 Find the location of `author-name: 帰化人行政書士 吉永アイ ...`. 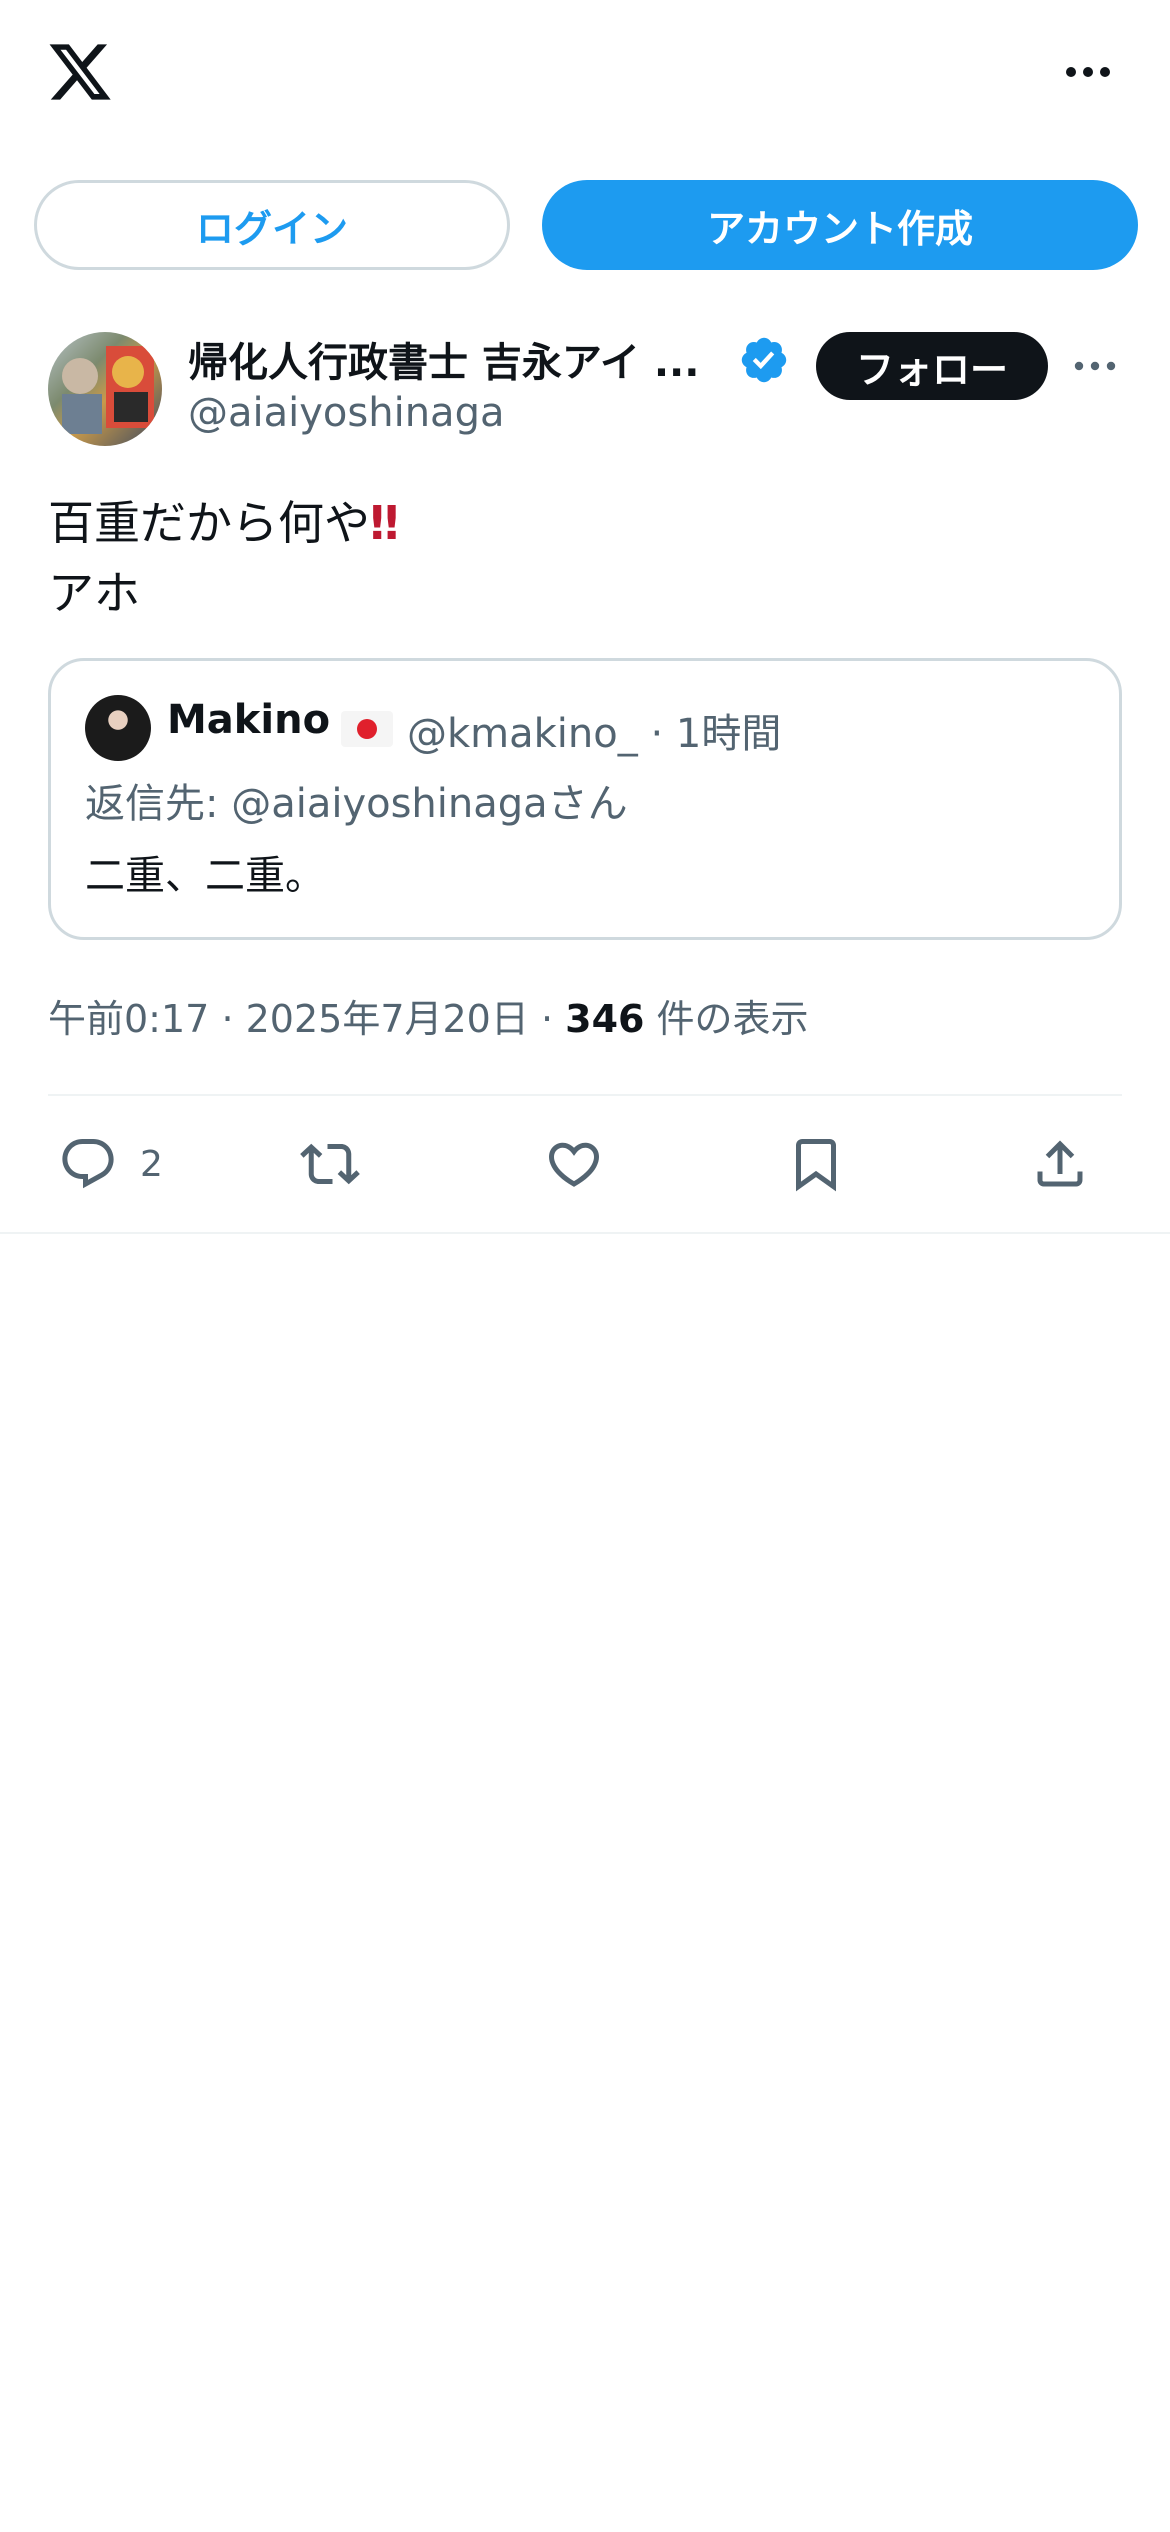

author-name: 帰化人行政書士 吉永アイ ... is located at coordinates (448, 359).